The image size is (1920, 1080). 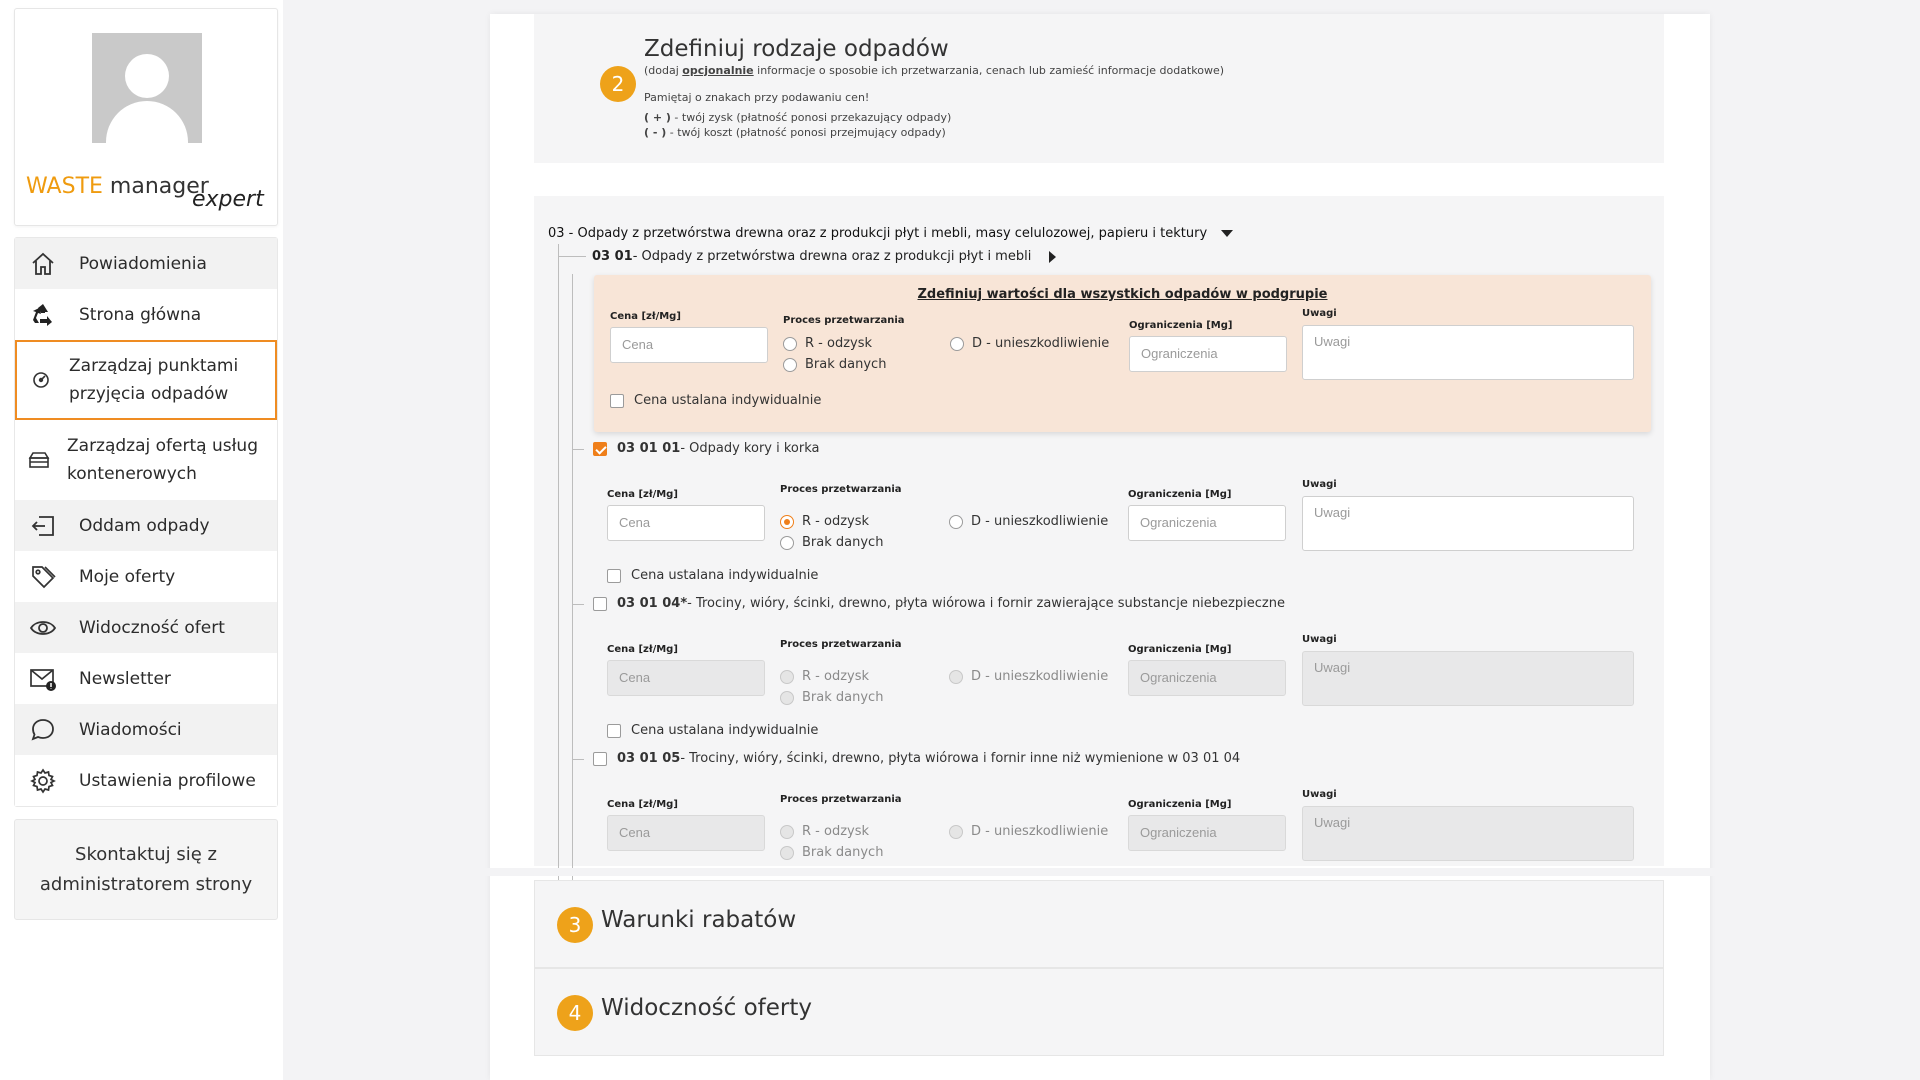 I want to click on section-title: Zdefiniuj rodzaje odpadów, so click(x=796, y=49).